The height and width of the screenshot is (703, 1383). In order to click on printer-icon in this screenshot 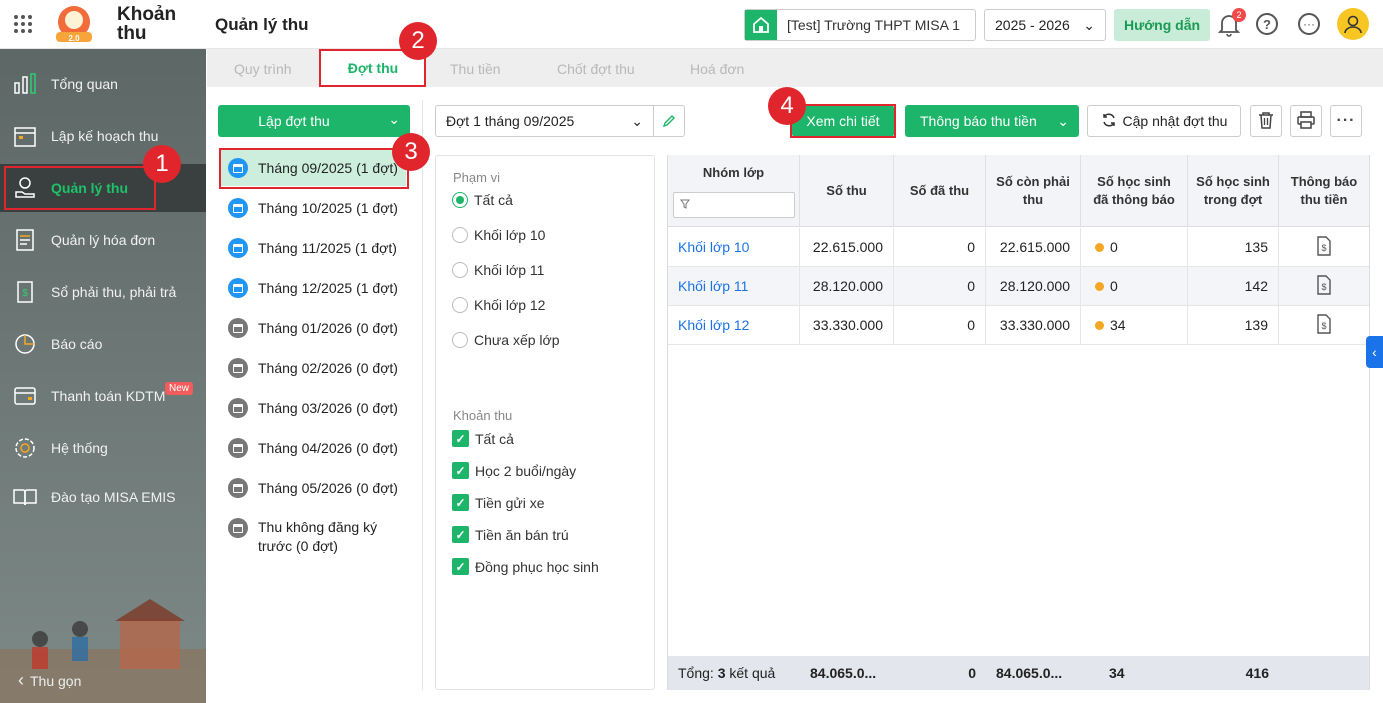, I will do `click(1306, 121)`.